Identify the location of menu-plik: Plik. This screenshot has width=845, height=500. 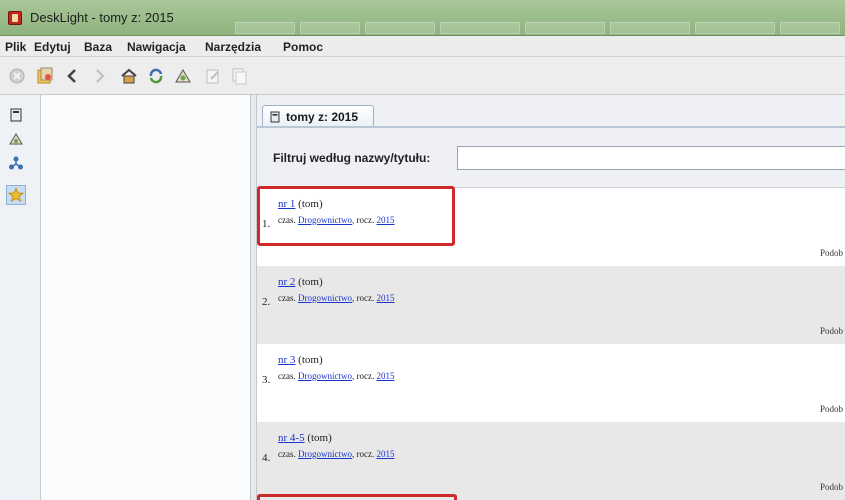
(15, 47).